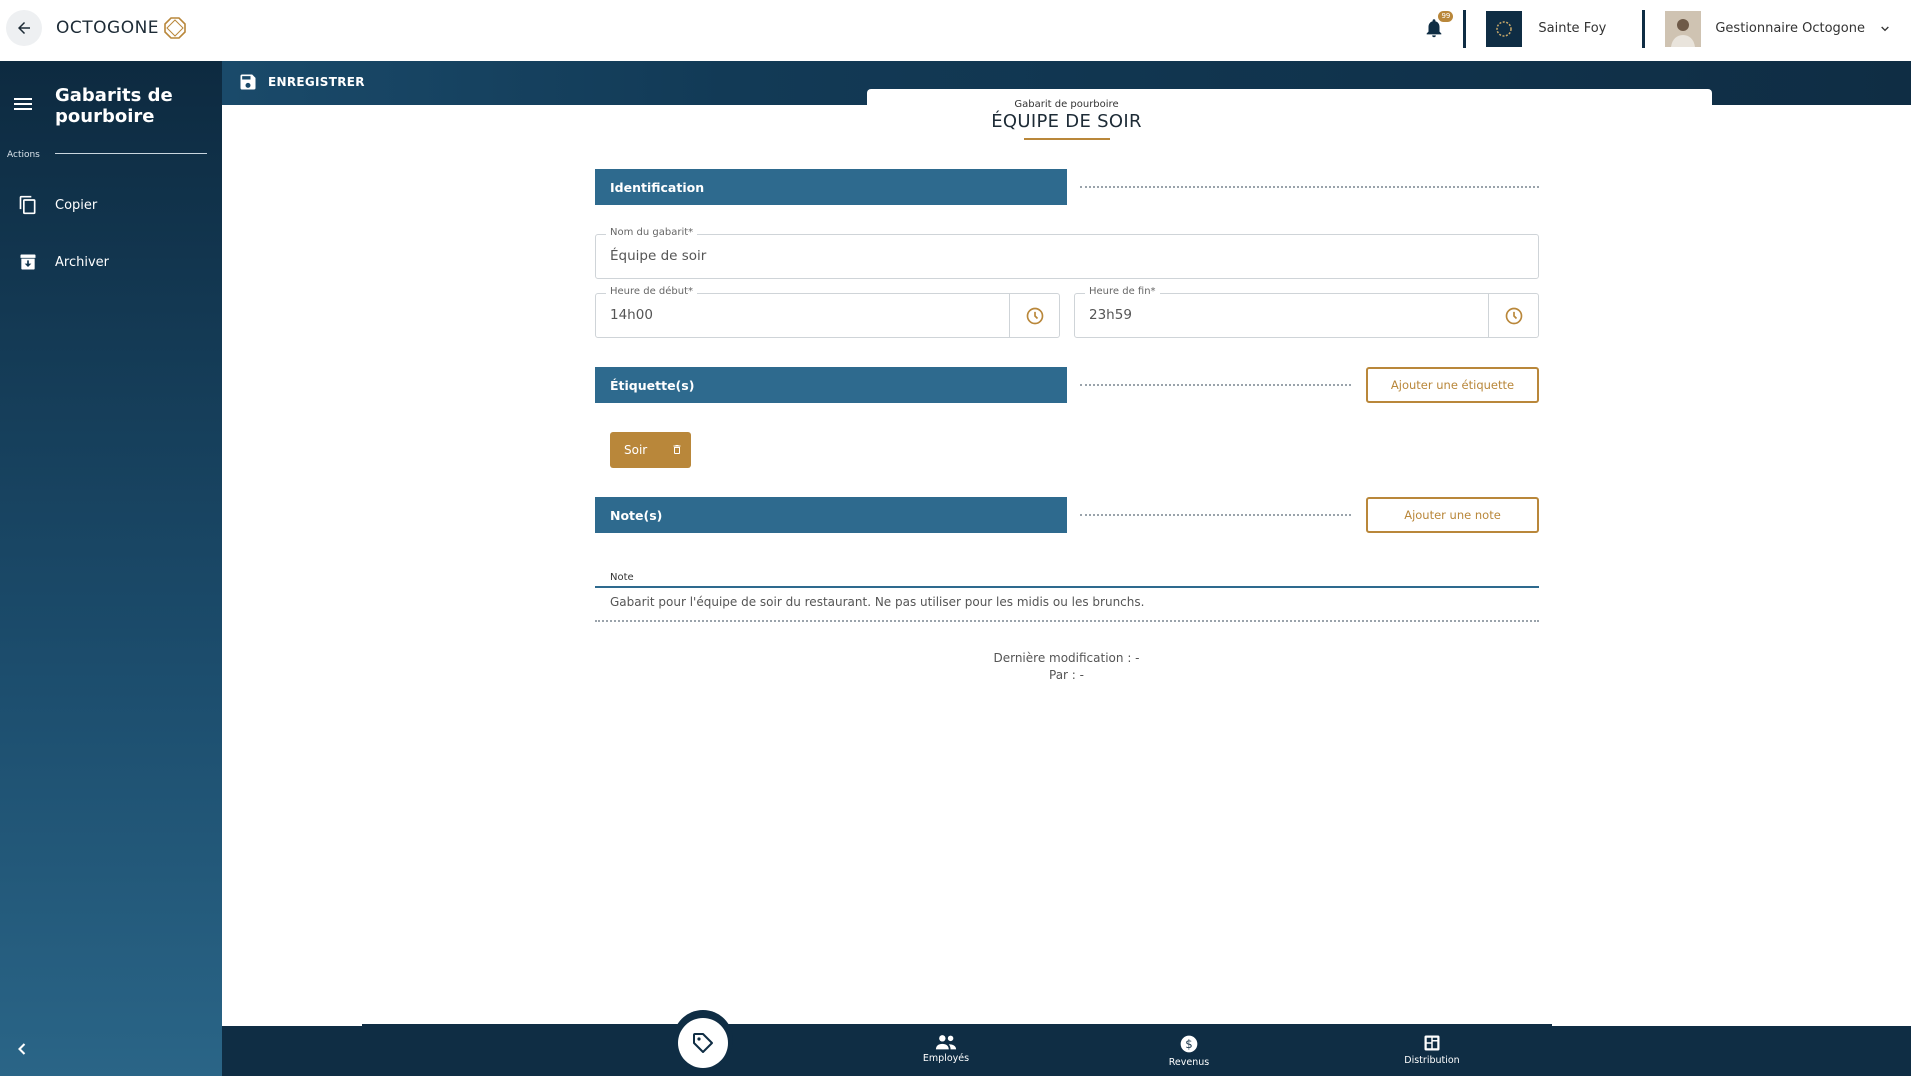 Image resolution: width=1911 pixels, height=1076 pixels. What do you see at coordinates (631, 315) in the screenshot?
I see `start-time-value: 14h00` at bounding box center [631, 315].